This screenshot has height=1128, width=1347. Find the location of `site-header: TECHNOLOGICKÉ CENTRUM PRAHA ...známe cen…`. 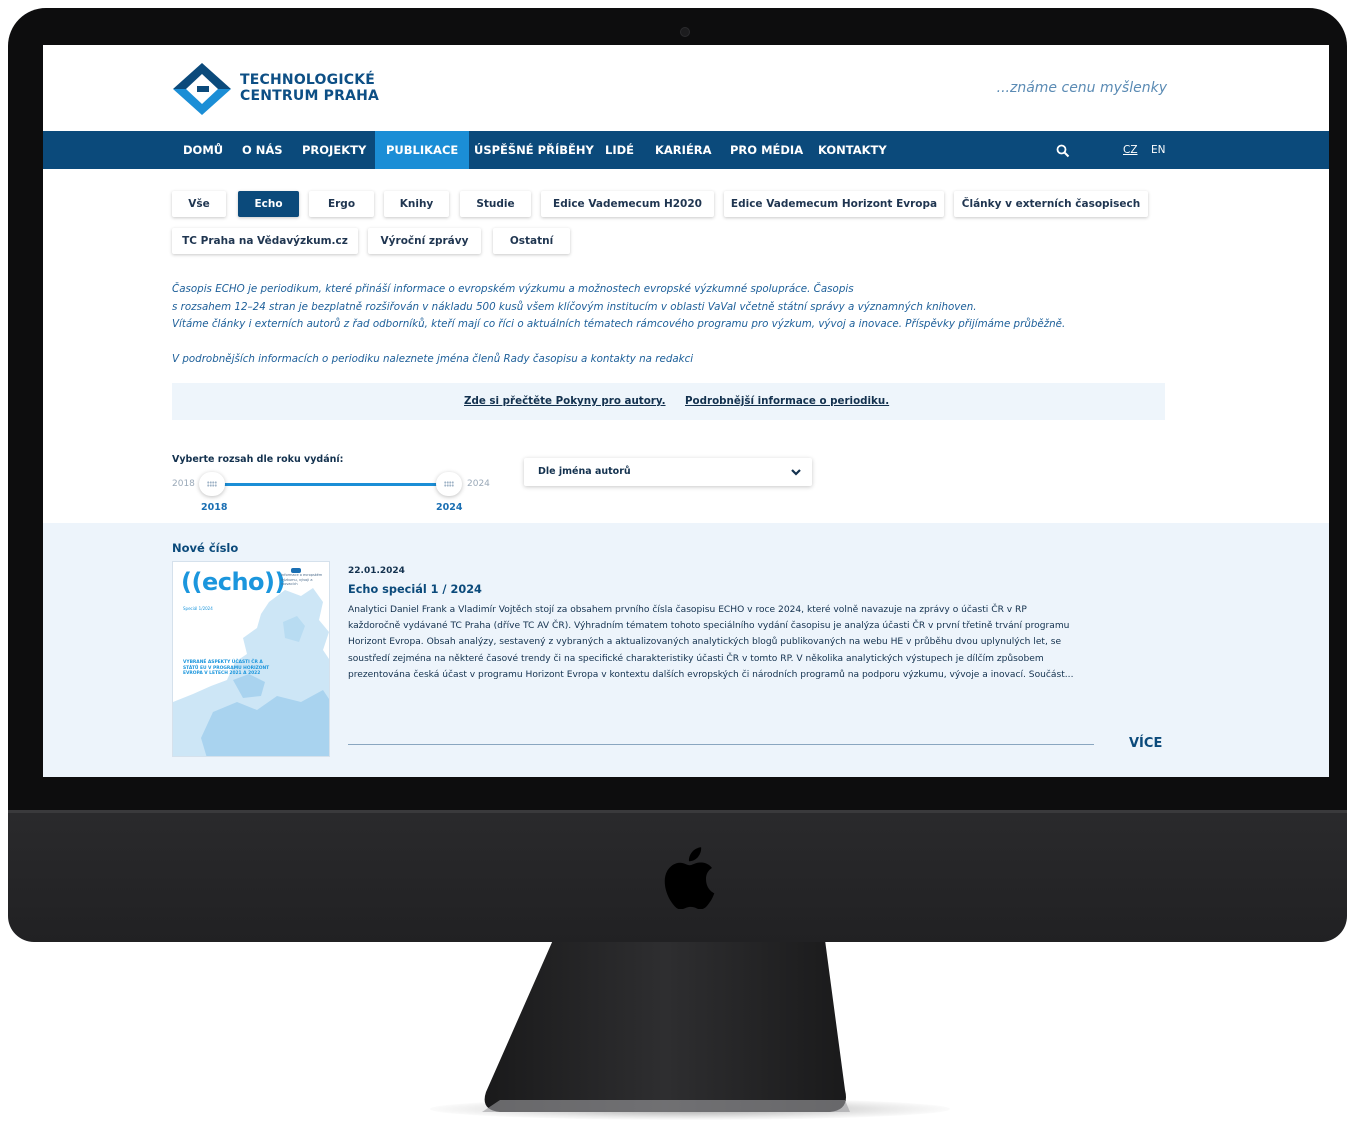

site-header: TECHNOLOGICKÉ CENTRUM PRAHA ...známe cen… is located at coordinates (686, 88).